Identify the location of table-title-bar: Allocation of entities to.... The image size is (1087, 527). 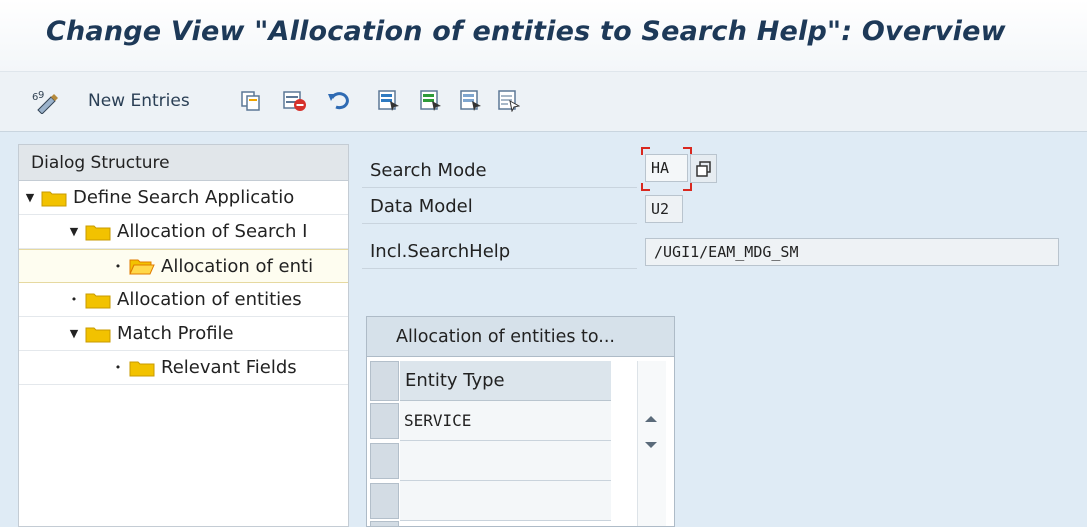
(520, 337).